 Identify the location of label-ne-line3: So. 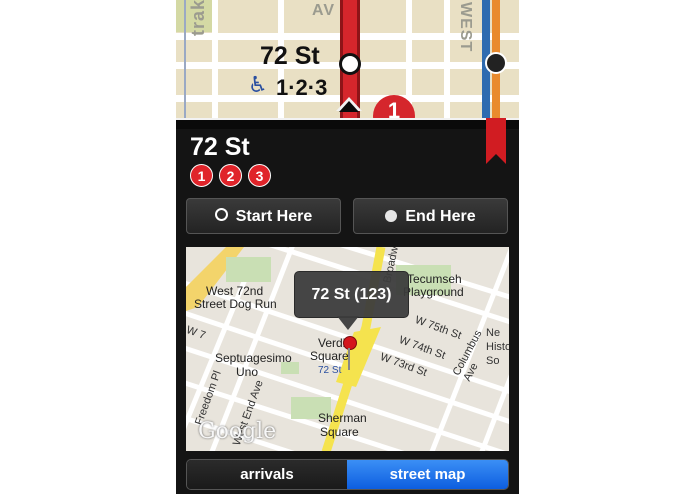
(493, 361).